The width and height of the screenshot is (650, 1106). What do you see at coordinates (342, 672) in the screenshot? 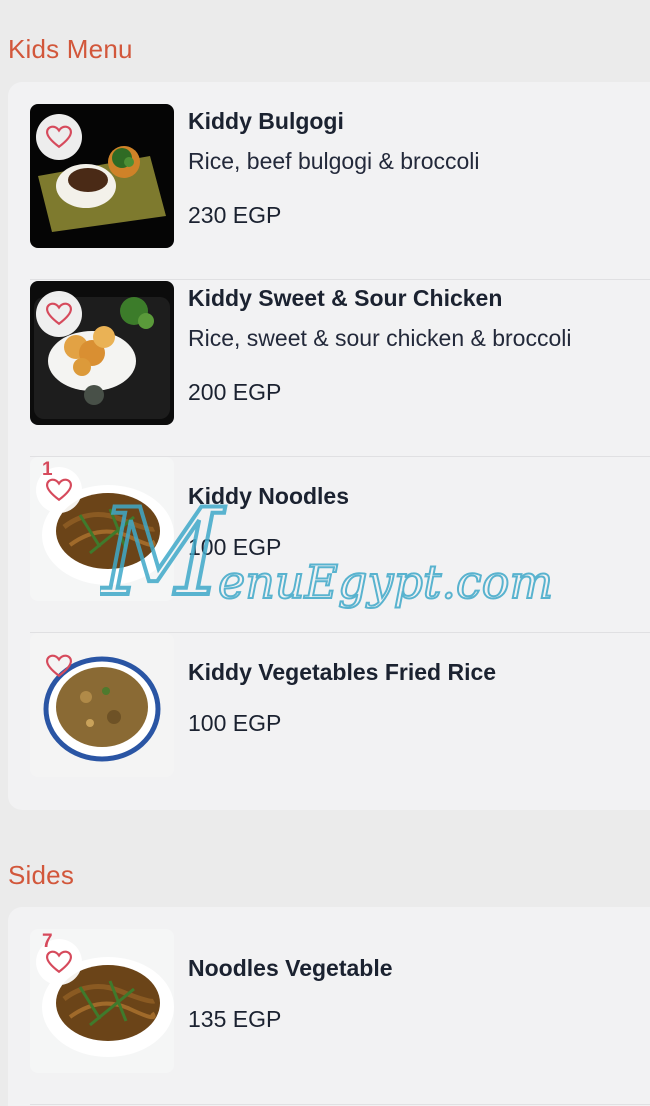
I see `item-name: Kiddy Vegetables Fried Rice` at bounding box center [342, 672].